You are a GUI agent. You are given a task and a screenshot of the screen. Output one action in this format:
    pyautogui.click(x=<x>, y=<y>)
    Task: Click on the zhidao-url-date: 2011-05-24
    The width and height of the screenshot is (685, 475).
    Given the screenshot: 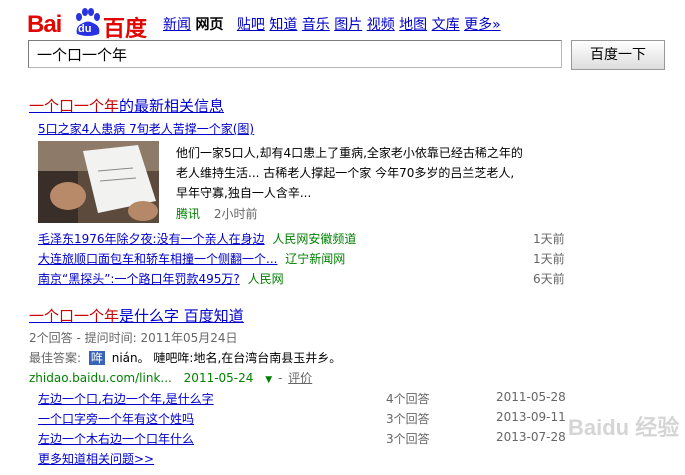 What is the action you would take?
    pyautogui.click(x=218, y=378)
    